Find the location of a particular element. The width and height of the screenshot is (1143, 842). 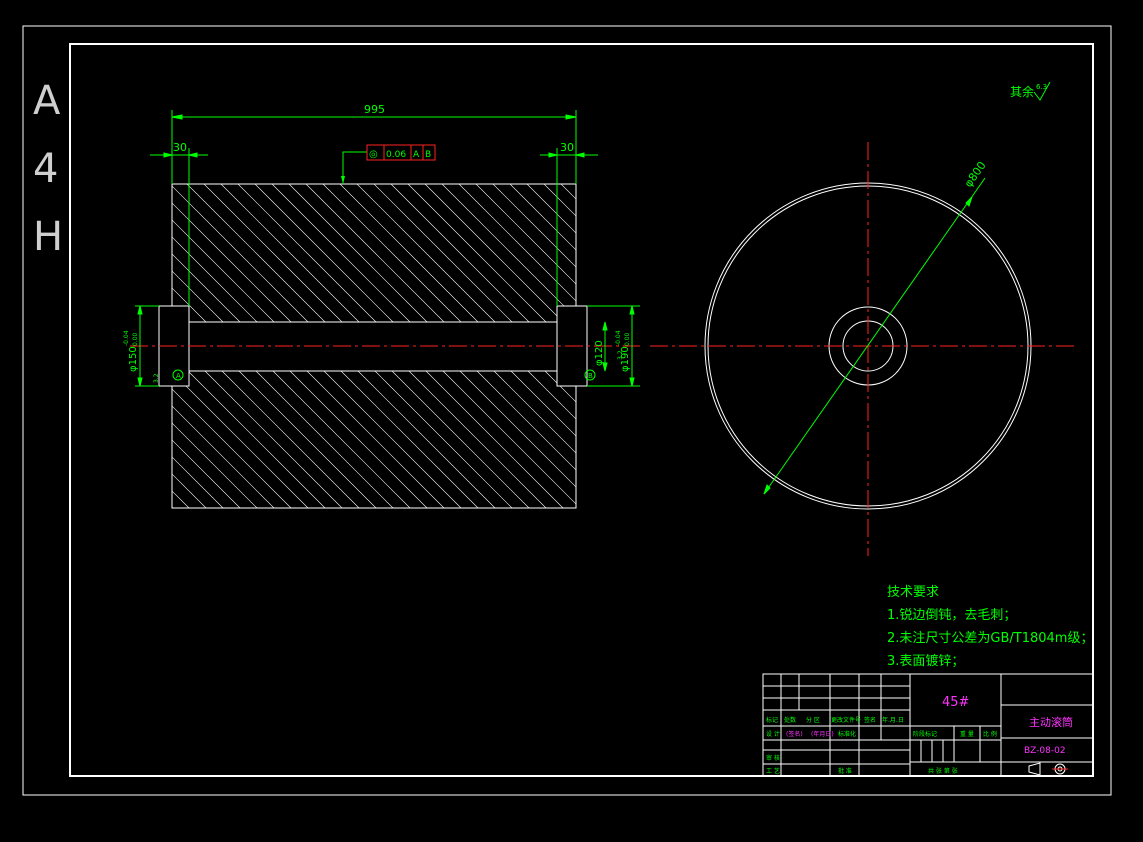

dim-left-shaft-lower-tol: 0.00 is located at coordinates (135, 339).